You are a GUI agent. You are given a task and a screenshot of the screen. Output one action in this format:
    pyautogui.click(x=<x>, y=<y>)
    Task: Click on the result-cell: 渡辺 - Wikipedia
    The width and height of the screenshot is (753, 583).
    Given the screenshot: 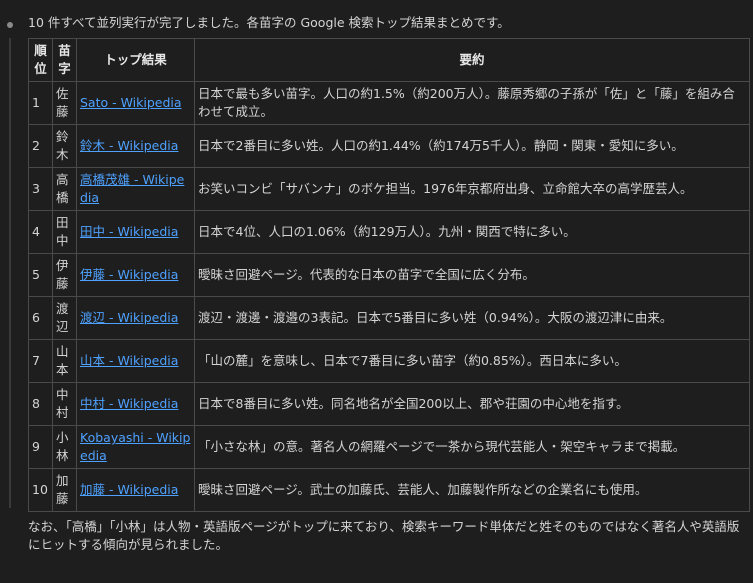 What is the action you would take?
    pyautogui.click(x=135, y=318)
    